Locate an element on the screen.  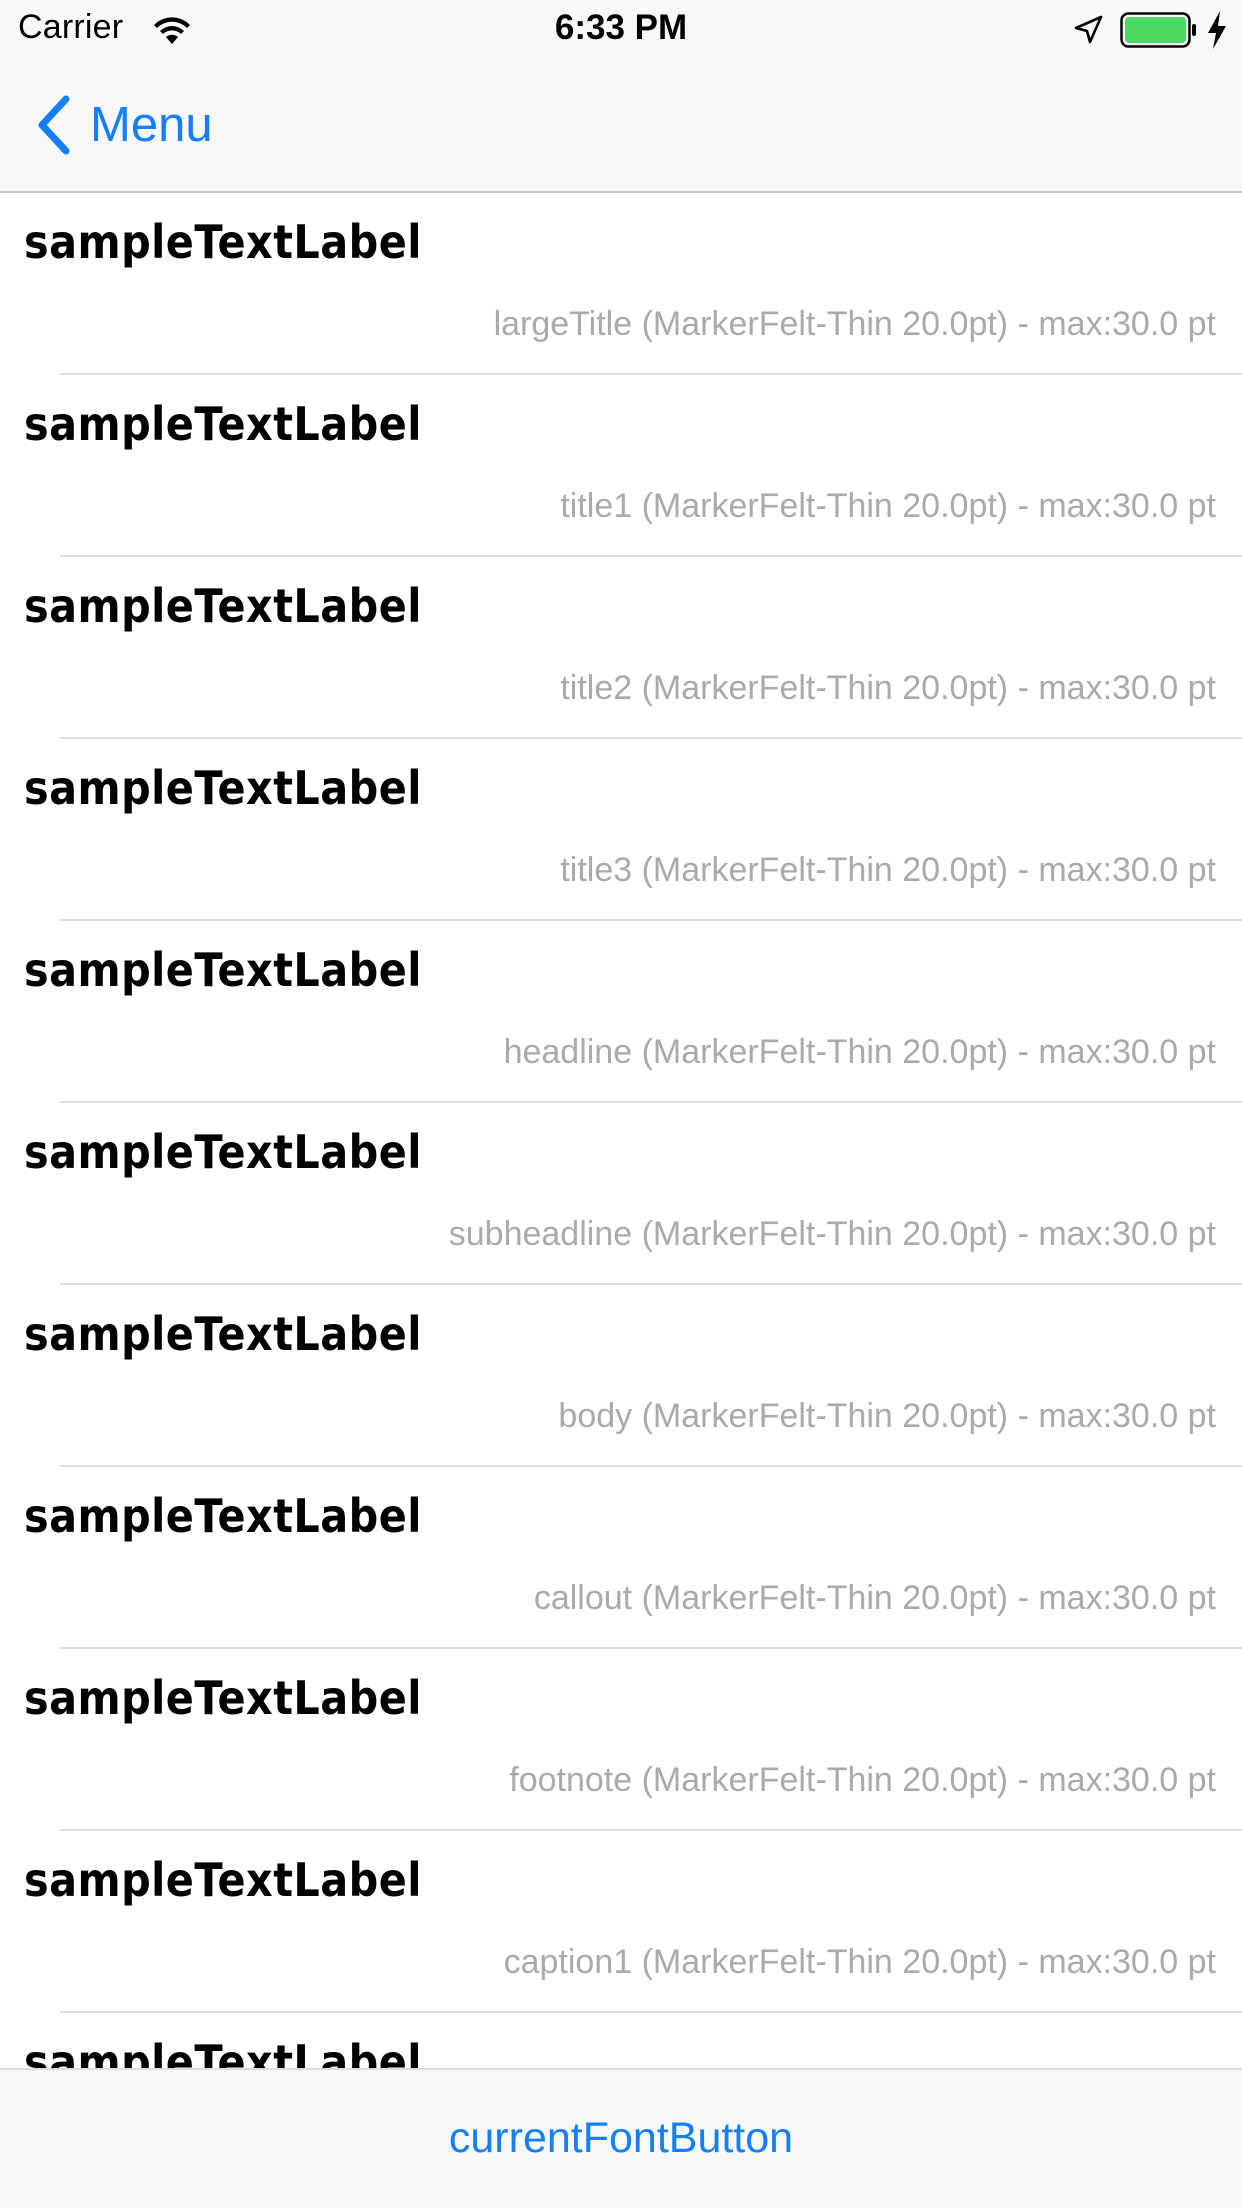
navigation-bar: Menu is located at coordinates (621, 126).